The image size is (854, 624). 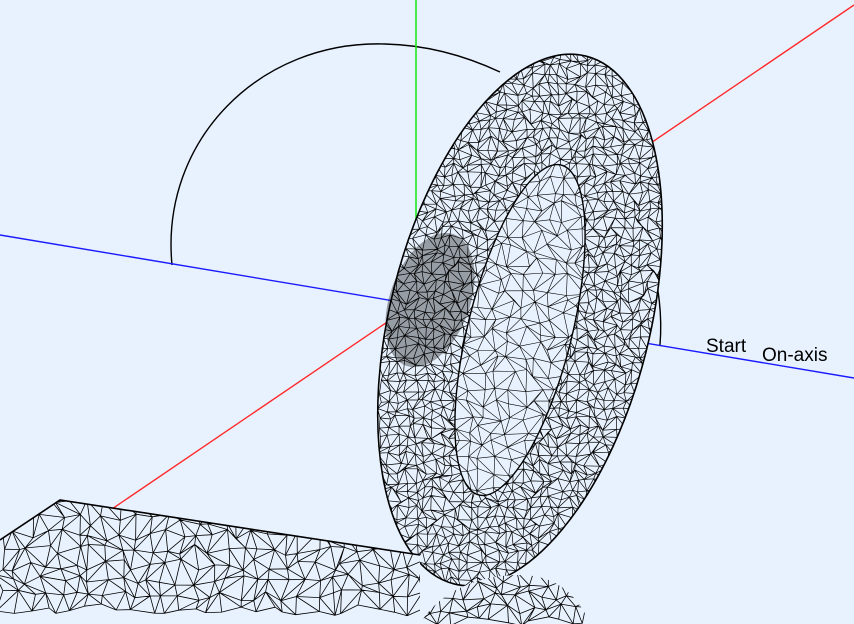 What do you see at coordinates (794, 355) in the screenshot?
I see `on-axis-label: On-axis` at bounding box center [794, 355].